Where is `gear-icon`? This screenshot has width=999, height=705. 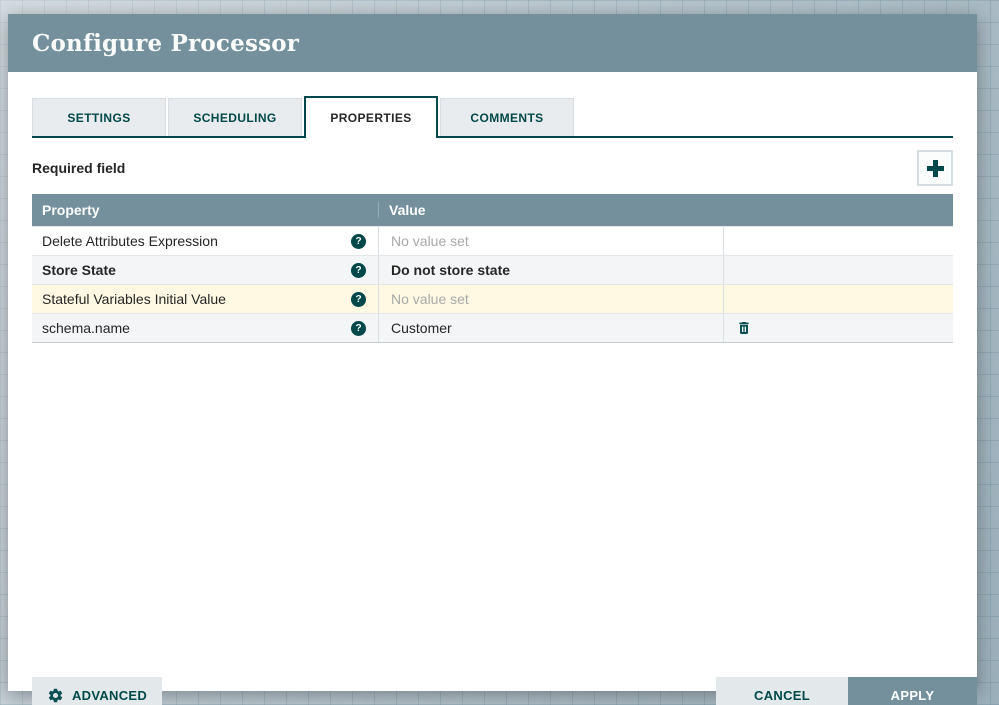 gear-icon is located at coordinates (55, 695).